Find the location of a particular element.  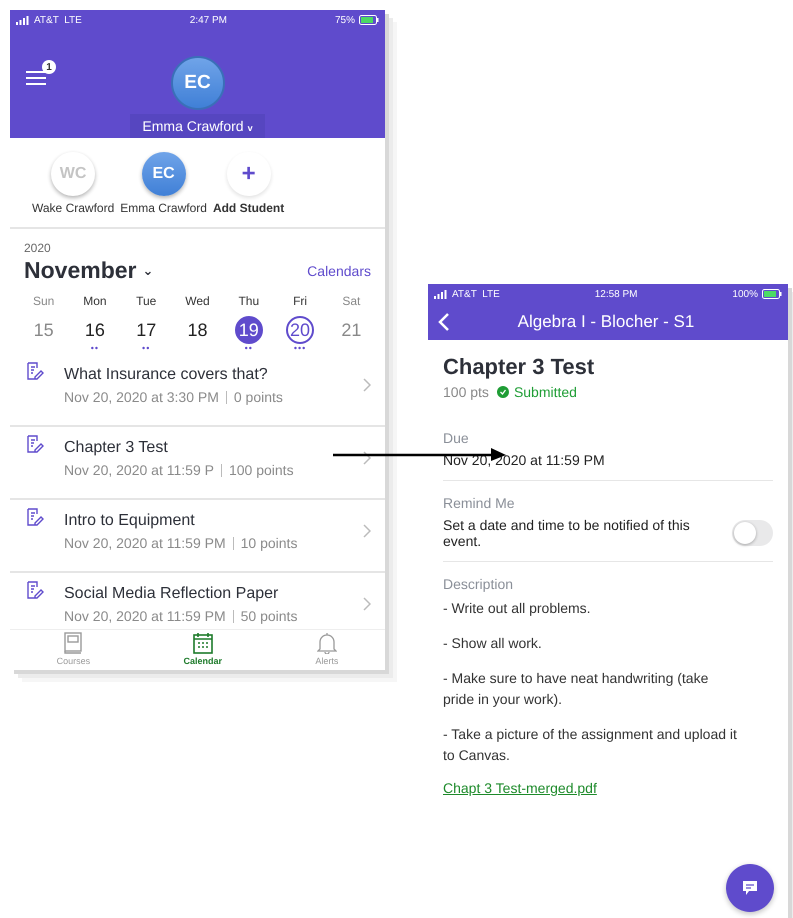

student-button: EC Emma Crawford is located at coordinates (163, 183).